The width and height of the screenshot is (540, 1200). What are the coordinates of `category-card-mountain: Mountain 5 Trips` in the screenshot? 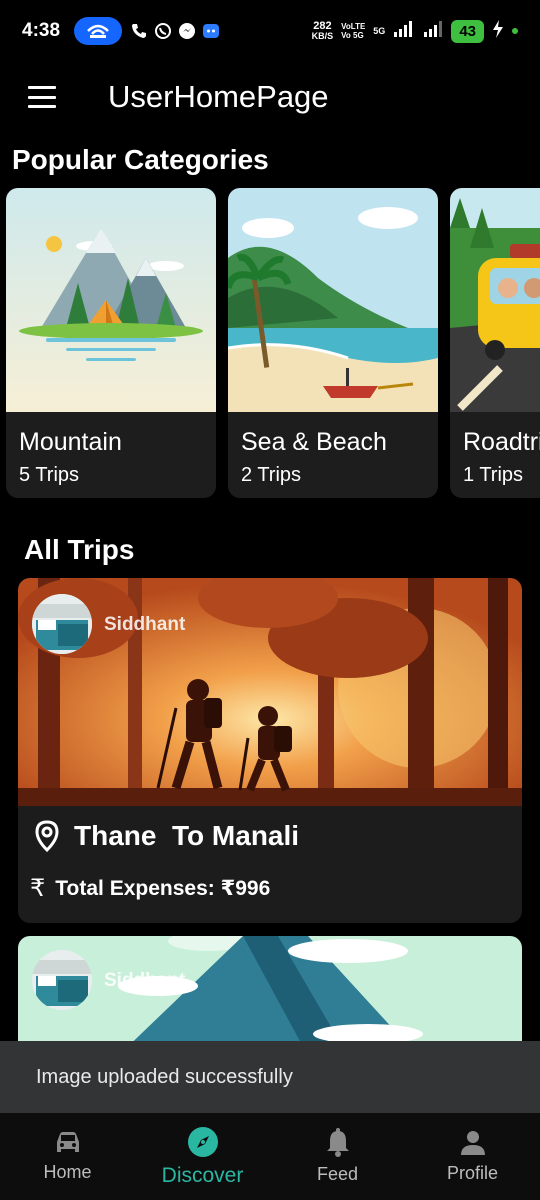 It's located at (111, 343).